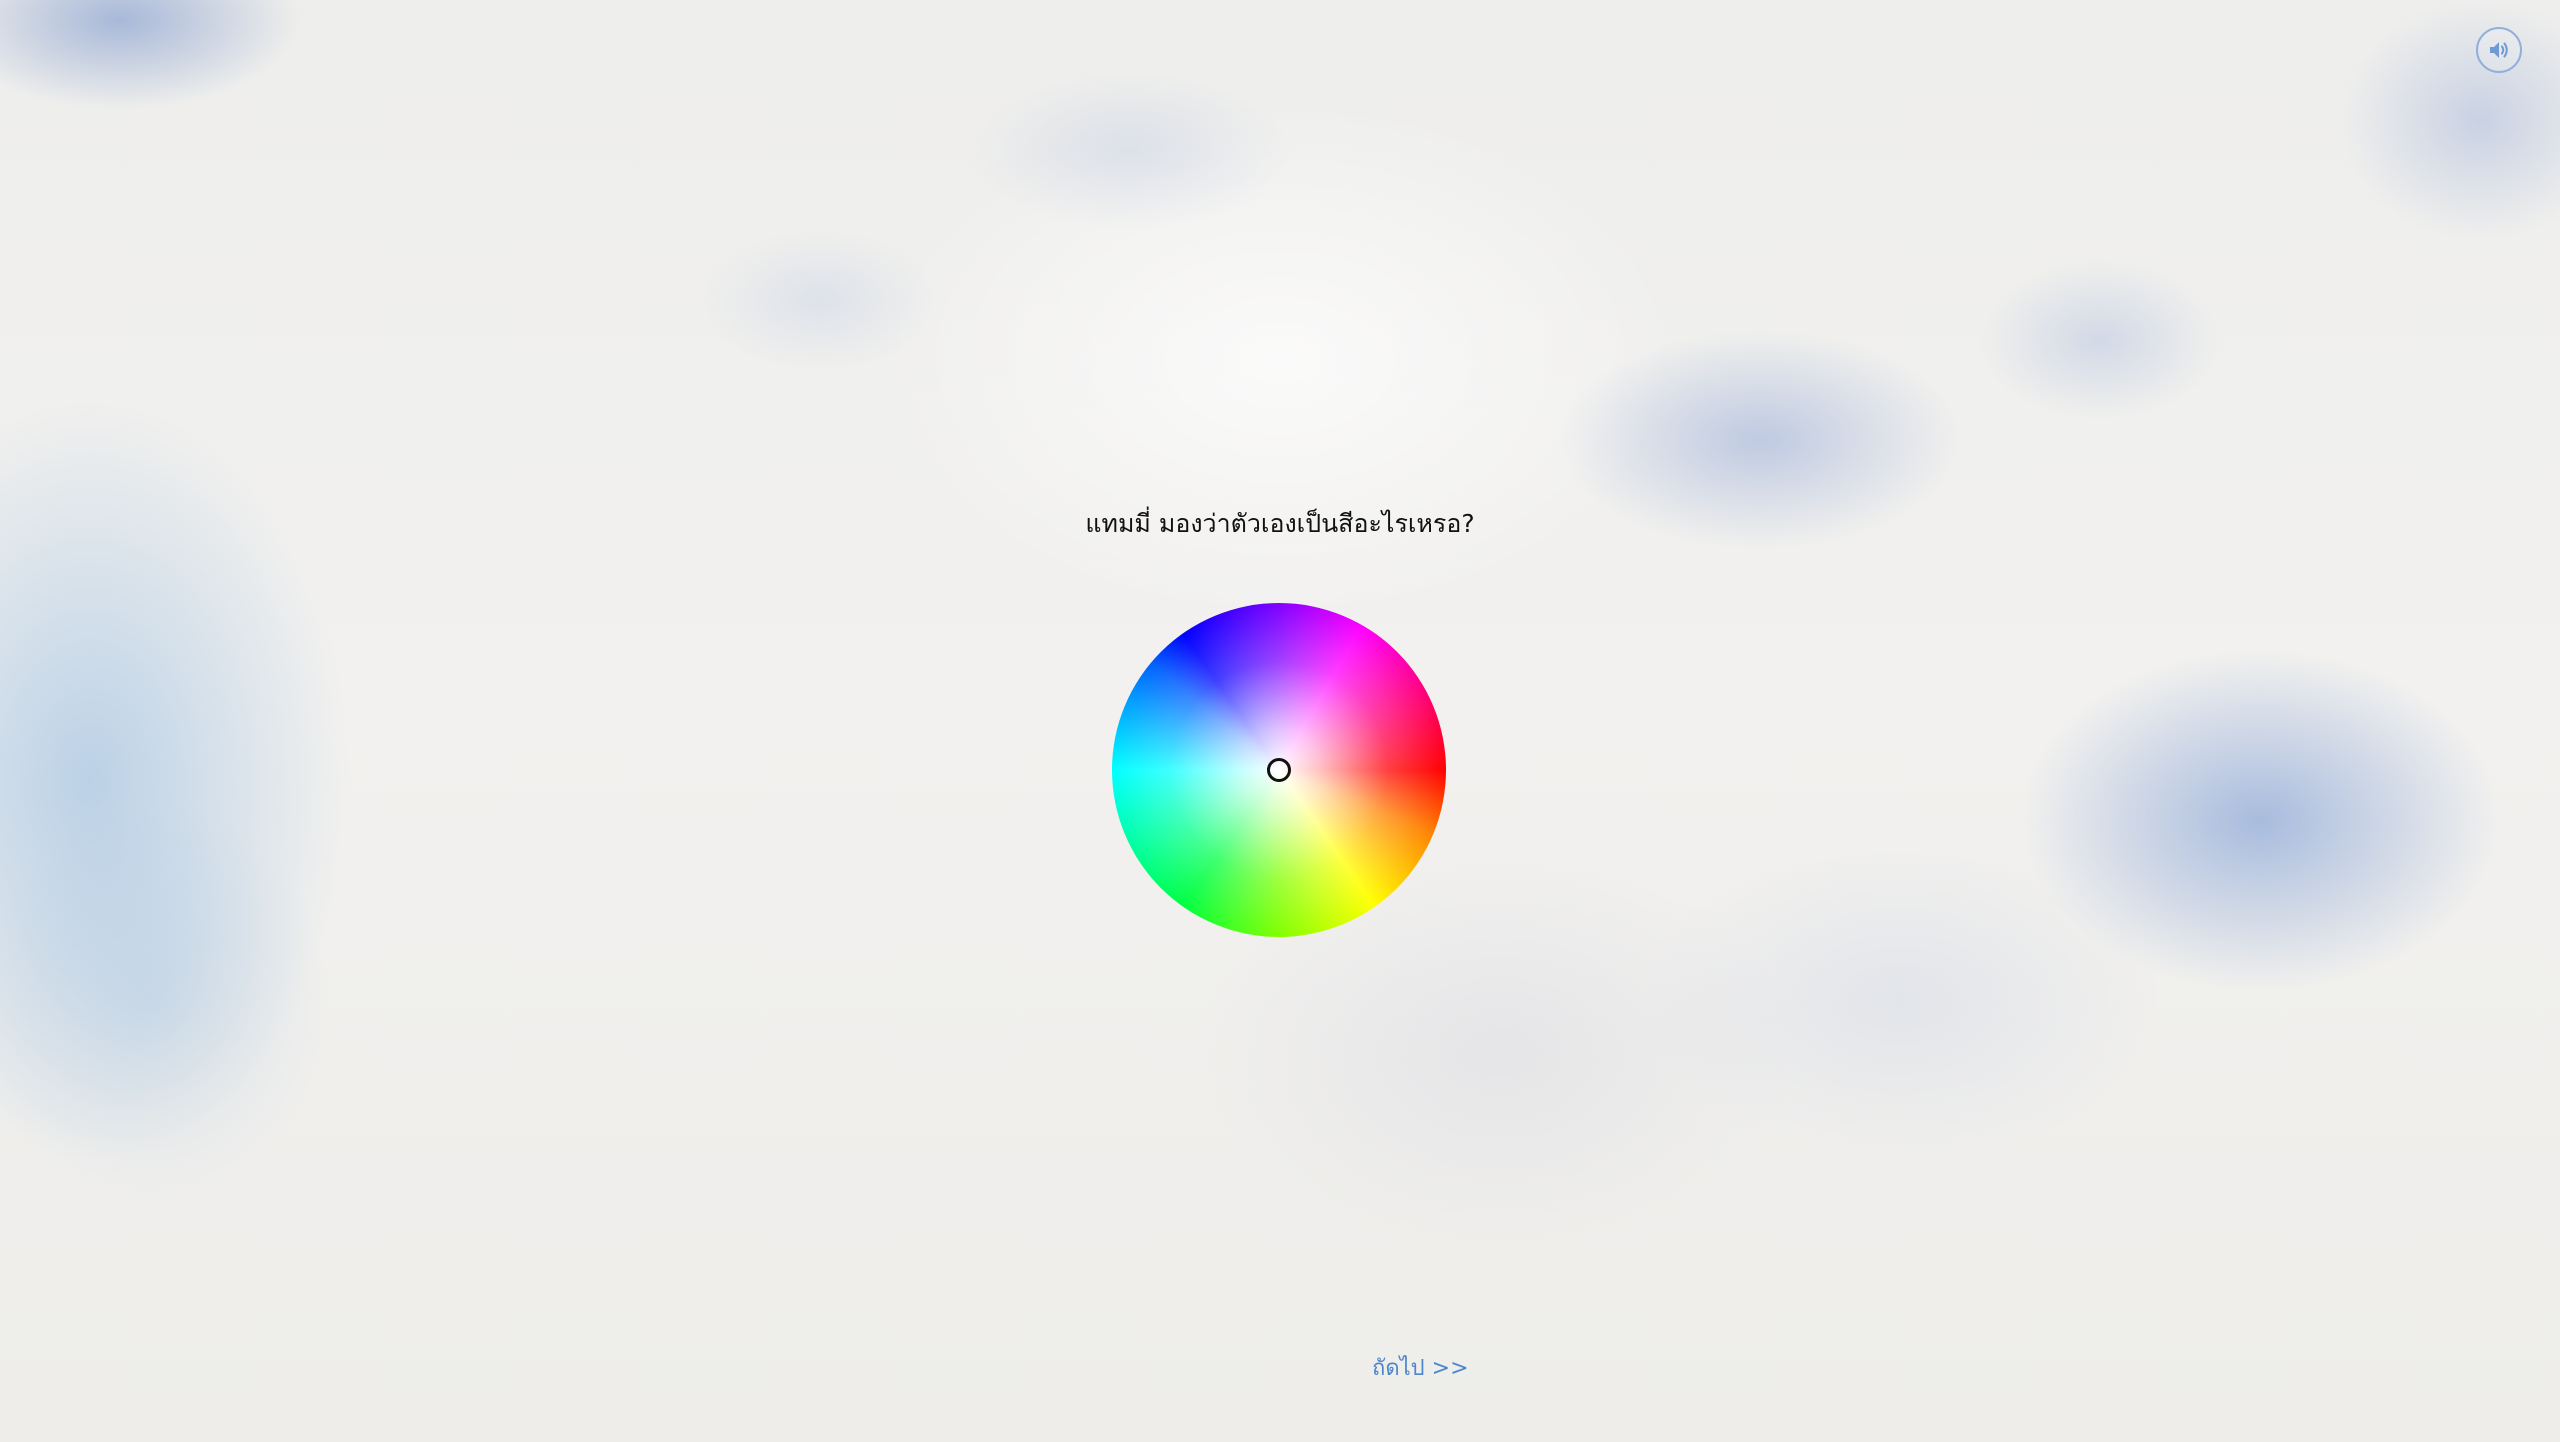 The width and height of the screenshot is (2560, 1442). I want to click on speaker-volume-icon, so click(2499, 50).